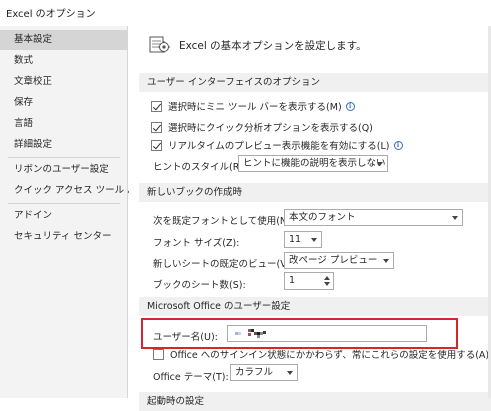  I want to click on tooltip-style-label: ヒントのスタイル(R):, so click(200, 167).